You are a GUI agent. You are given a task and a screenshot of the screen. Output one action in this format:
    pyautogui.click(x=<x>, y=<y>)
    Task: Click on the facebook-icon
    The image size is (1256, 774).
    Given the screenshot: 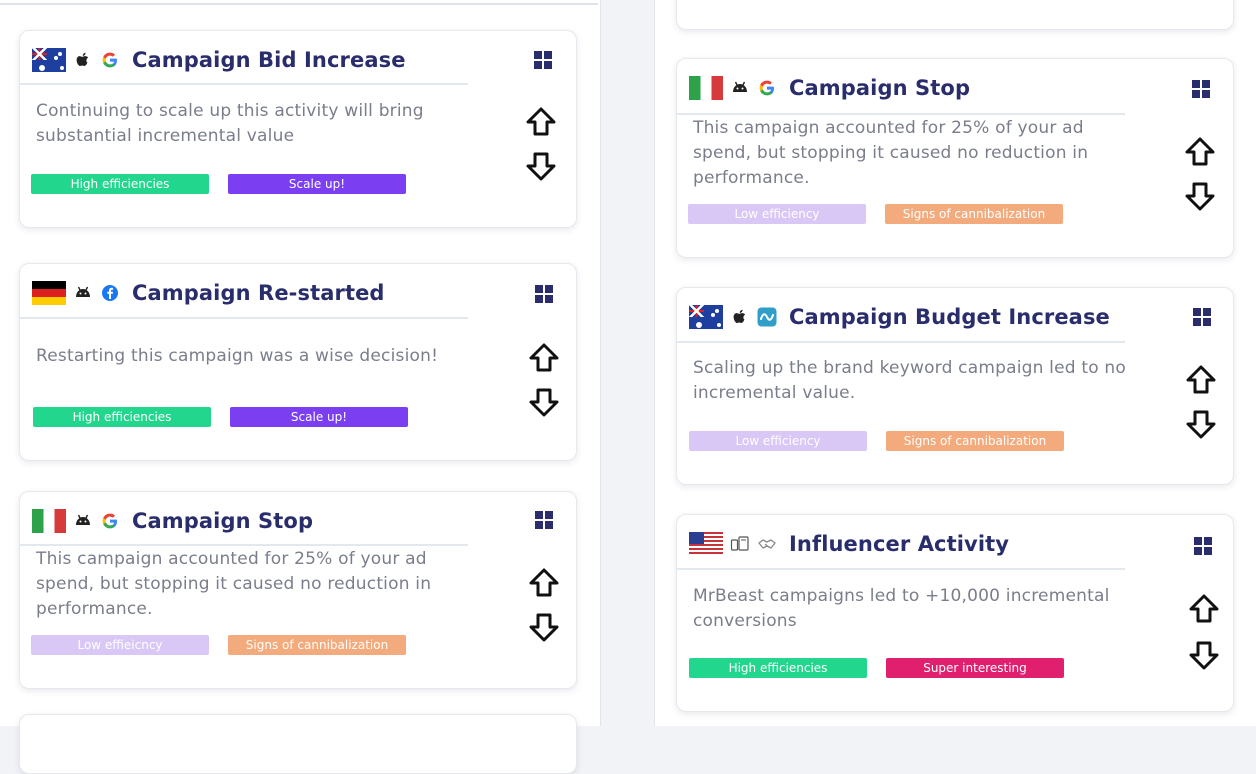 What is the action you would take?
    pyautogui.click(x=110, y=293)
    